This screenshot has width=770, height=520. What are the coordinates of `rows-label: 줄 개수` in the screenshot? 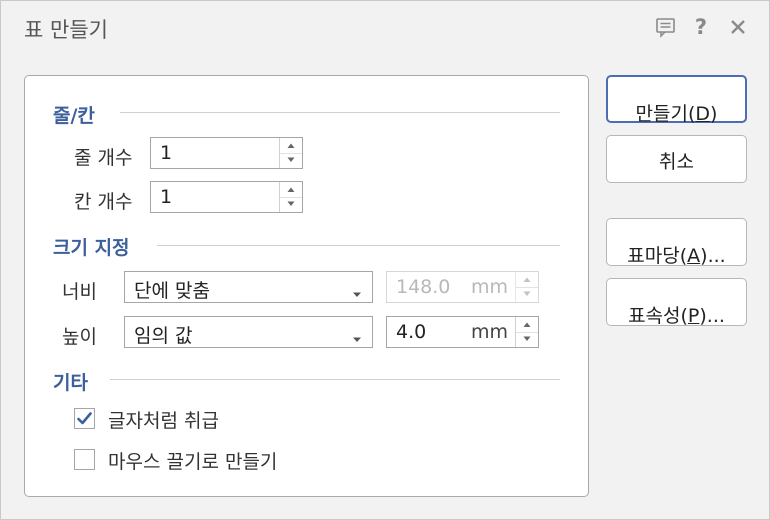 It's located at (103, 158).